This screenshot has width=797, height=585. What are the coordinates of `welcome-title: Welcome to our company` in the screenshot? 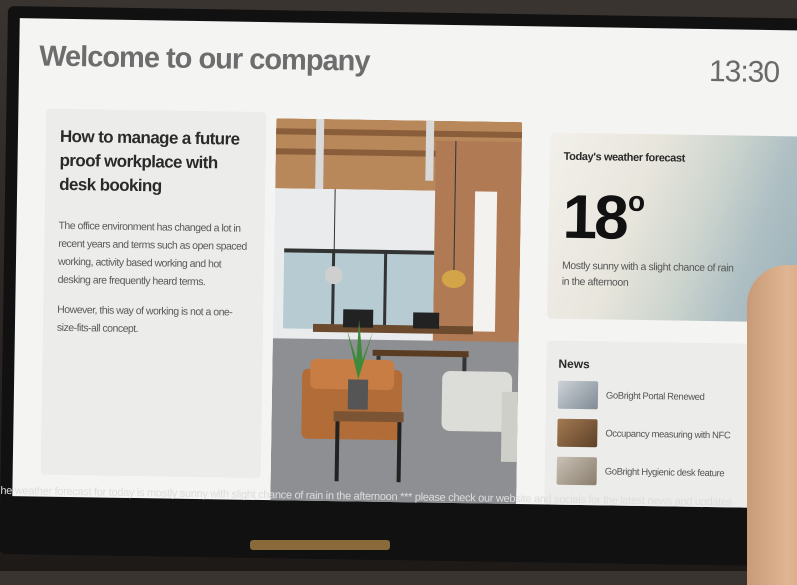 It's located at (204, 59).